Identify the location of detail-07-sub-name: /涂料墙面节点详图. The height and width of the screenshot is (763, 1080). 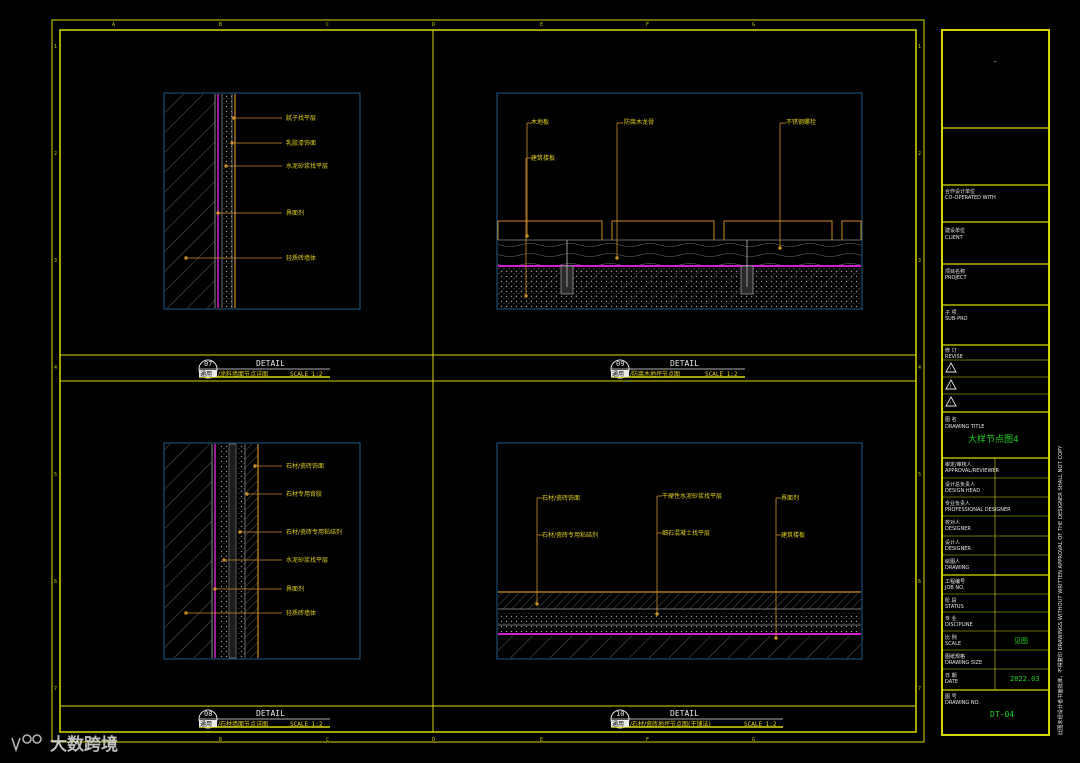
(243, 374).